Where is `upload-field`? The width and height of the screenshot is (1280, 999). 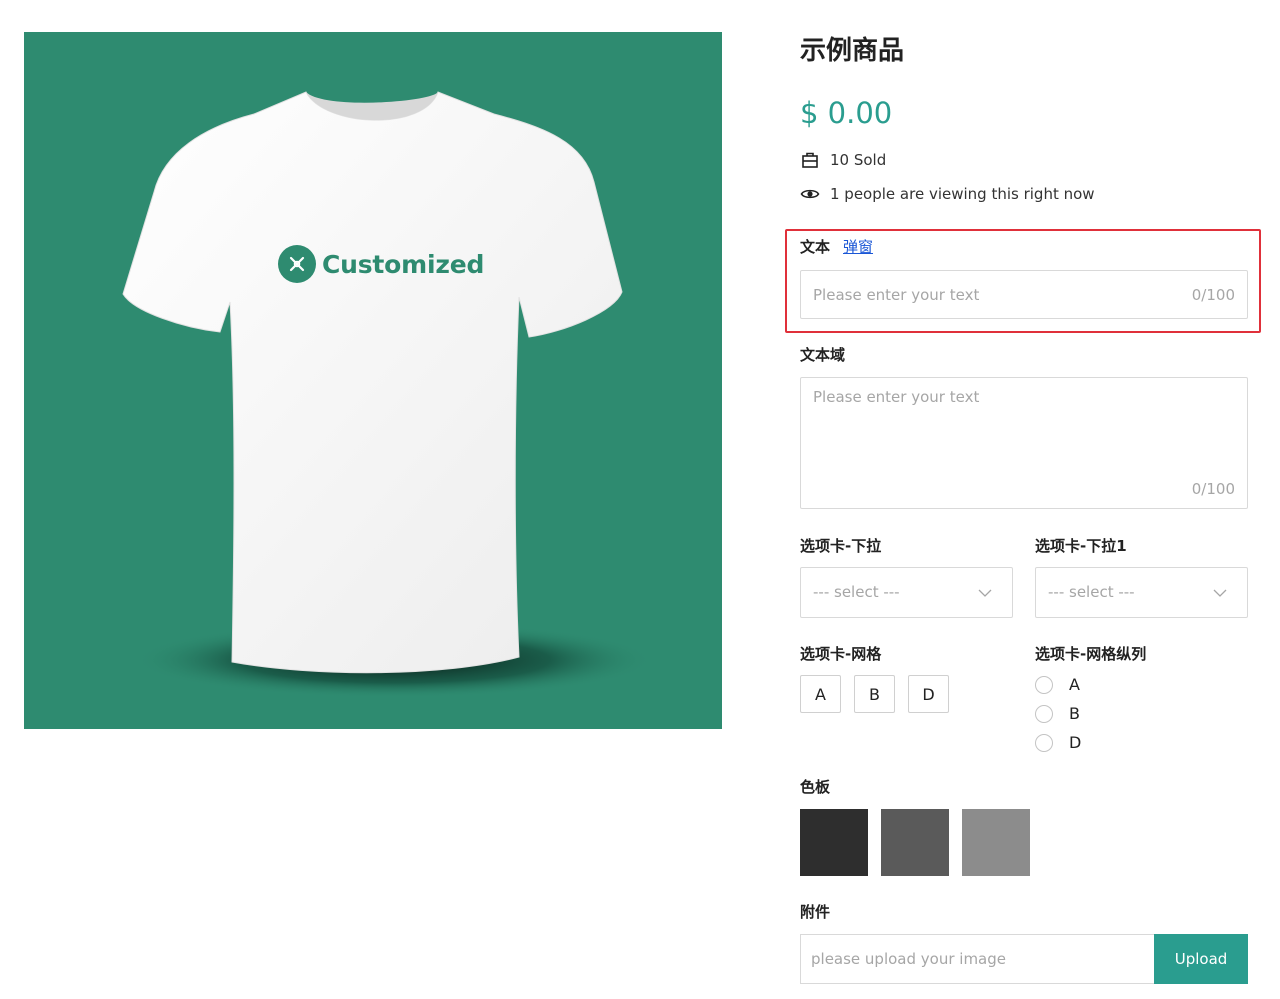 upload-field is located at coordinates (977, 959).